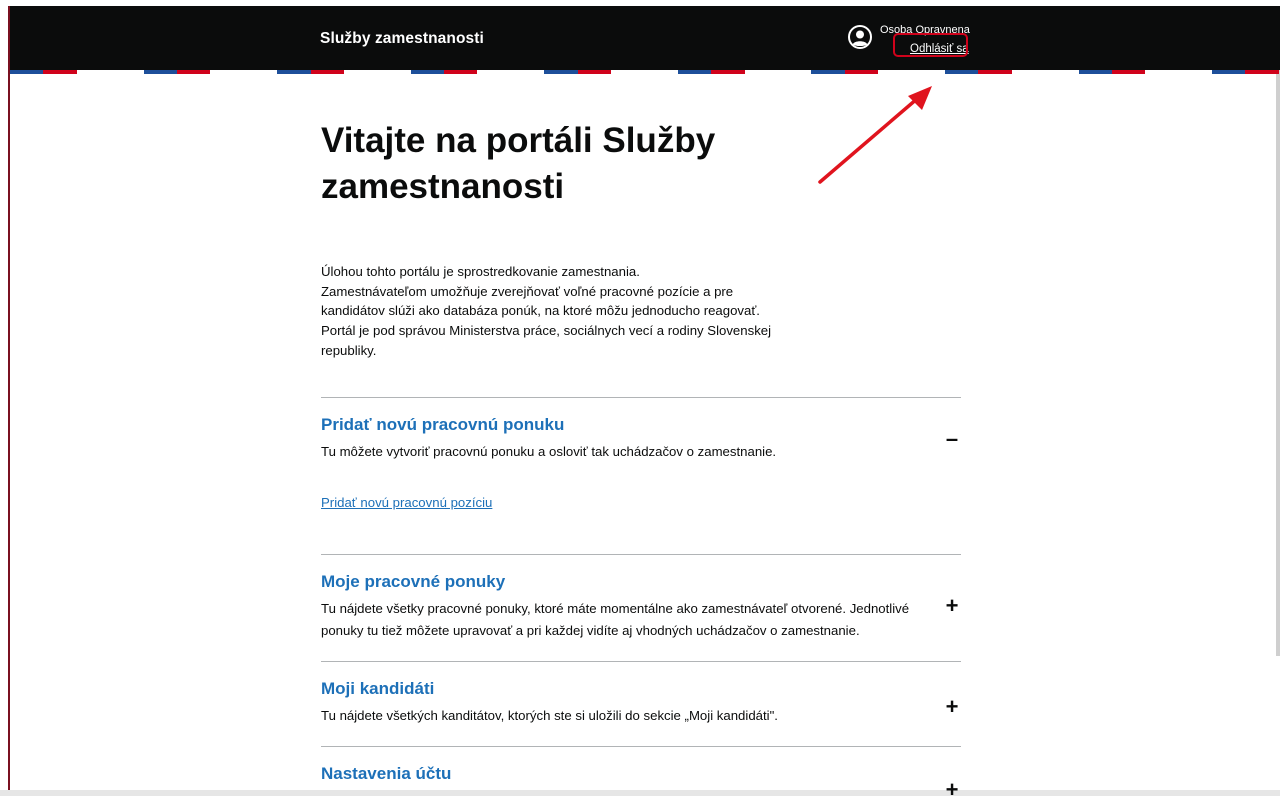 The image size is (1280, 796). Describe the element at coordinates (406, 502) in the screenshot. I see `add-position-link: Pridať novú pracovnú pozíciu` at that location.